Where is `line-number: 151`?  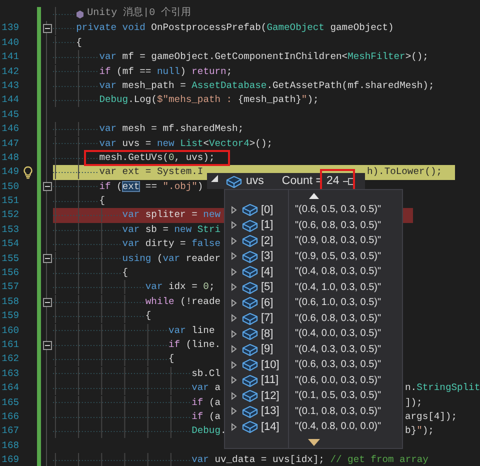 line-number: 151 is located at coordinates (9, 201).